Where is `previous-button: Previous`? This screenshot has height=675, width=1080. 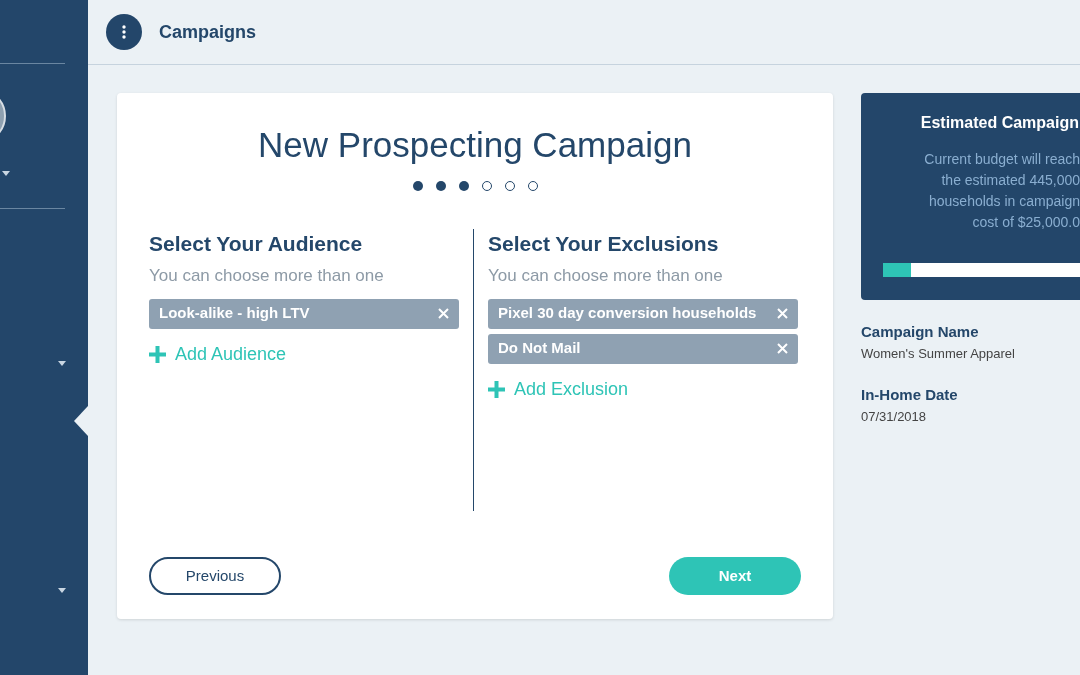 previous-button: Previous is located at coordinates (215, 575).